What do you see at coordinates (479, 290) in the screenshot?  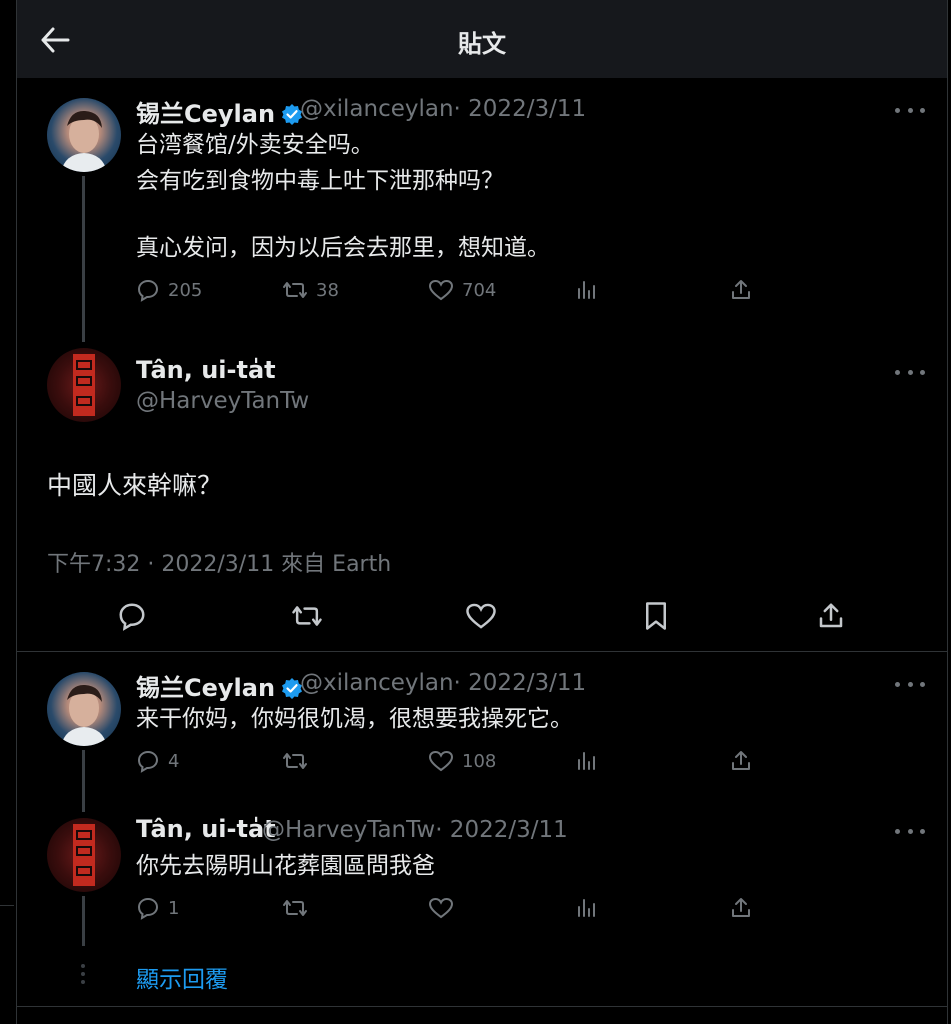 I see `like-count: 704` at bounding box center [479, 290].